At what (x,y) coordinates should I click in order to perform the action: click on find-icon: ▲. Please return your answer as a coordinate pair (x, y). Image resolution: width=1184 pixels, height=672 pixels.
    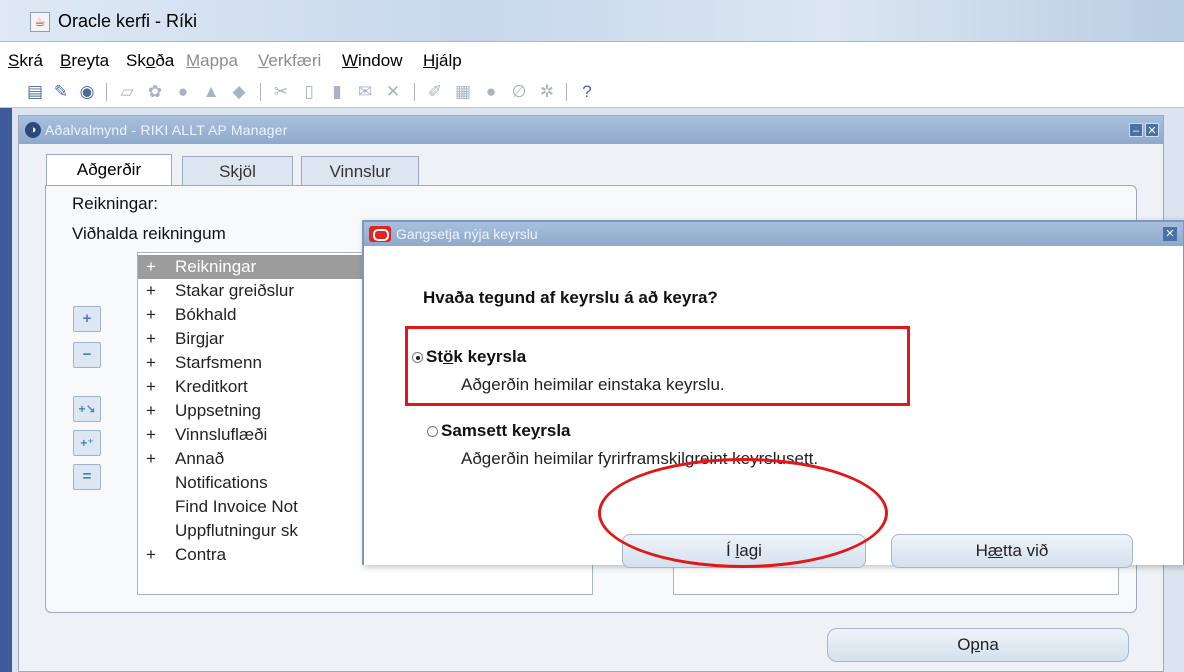
    Looking at the image, I should click on (211, 92).